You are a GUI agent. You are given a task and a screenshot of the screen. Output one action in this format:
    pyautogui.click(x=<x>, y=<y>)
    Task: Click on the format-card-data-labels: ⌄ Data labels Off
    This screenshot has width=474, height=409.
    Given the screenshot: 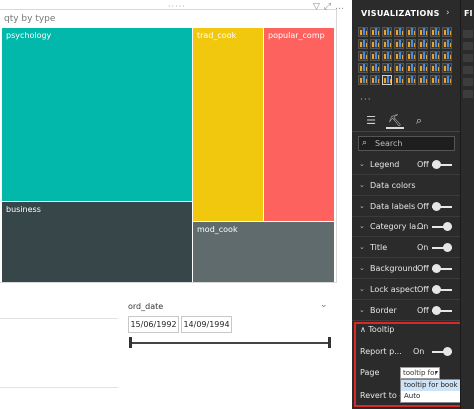 What is the action you would take?
    pyautogui.click(x=406, y=207)
    